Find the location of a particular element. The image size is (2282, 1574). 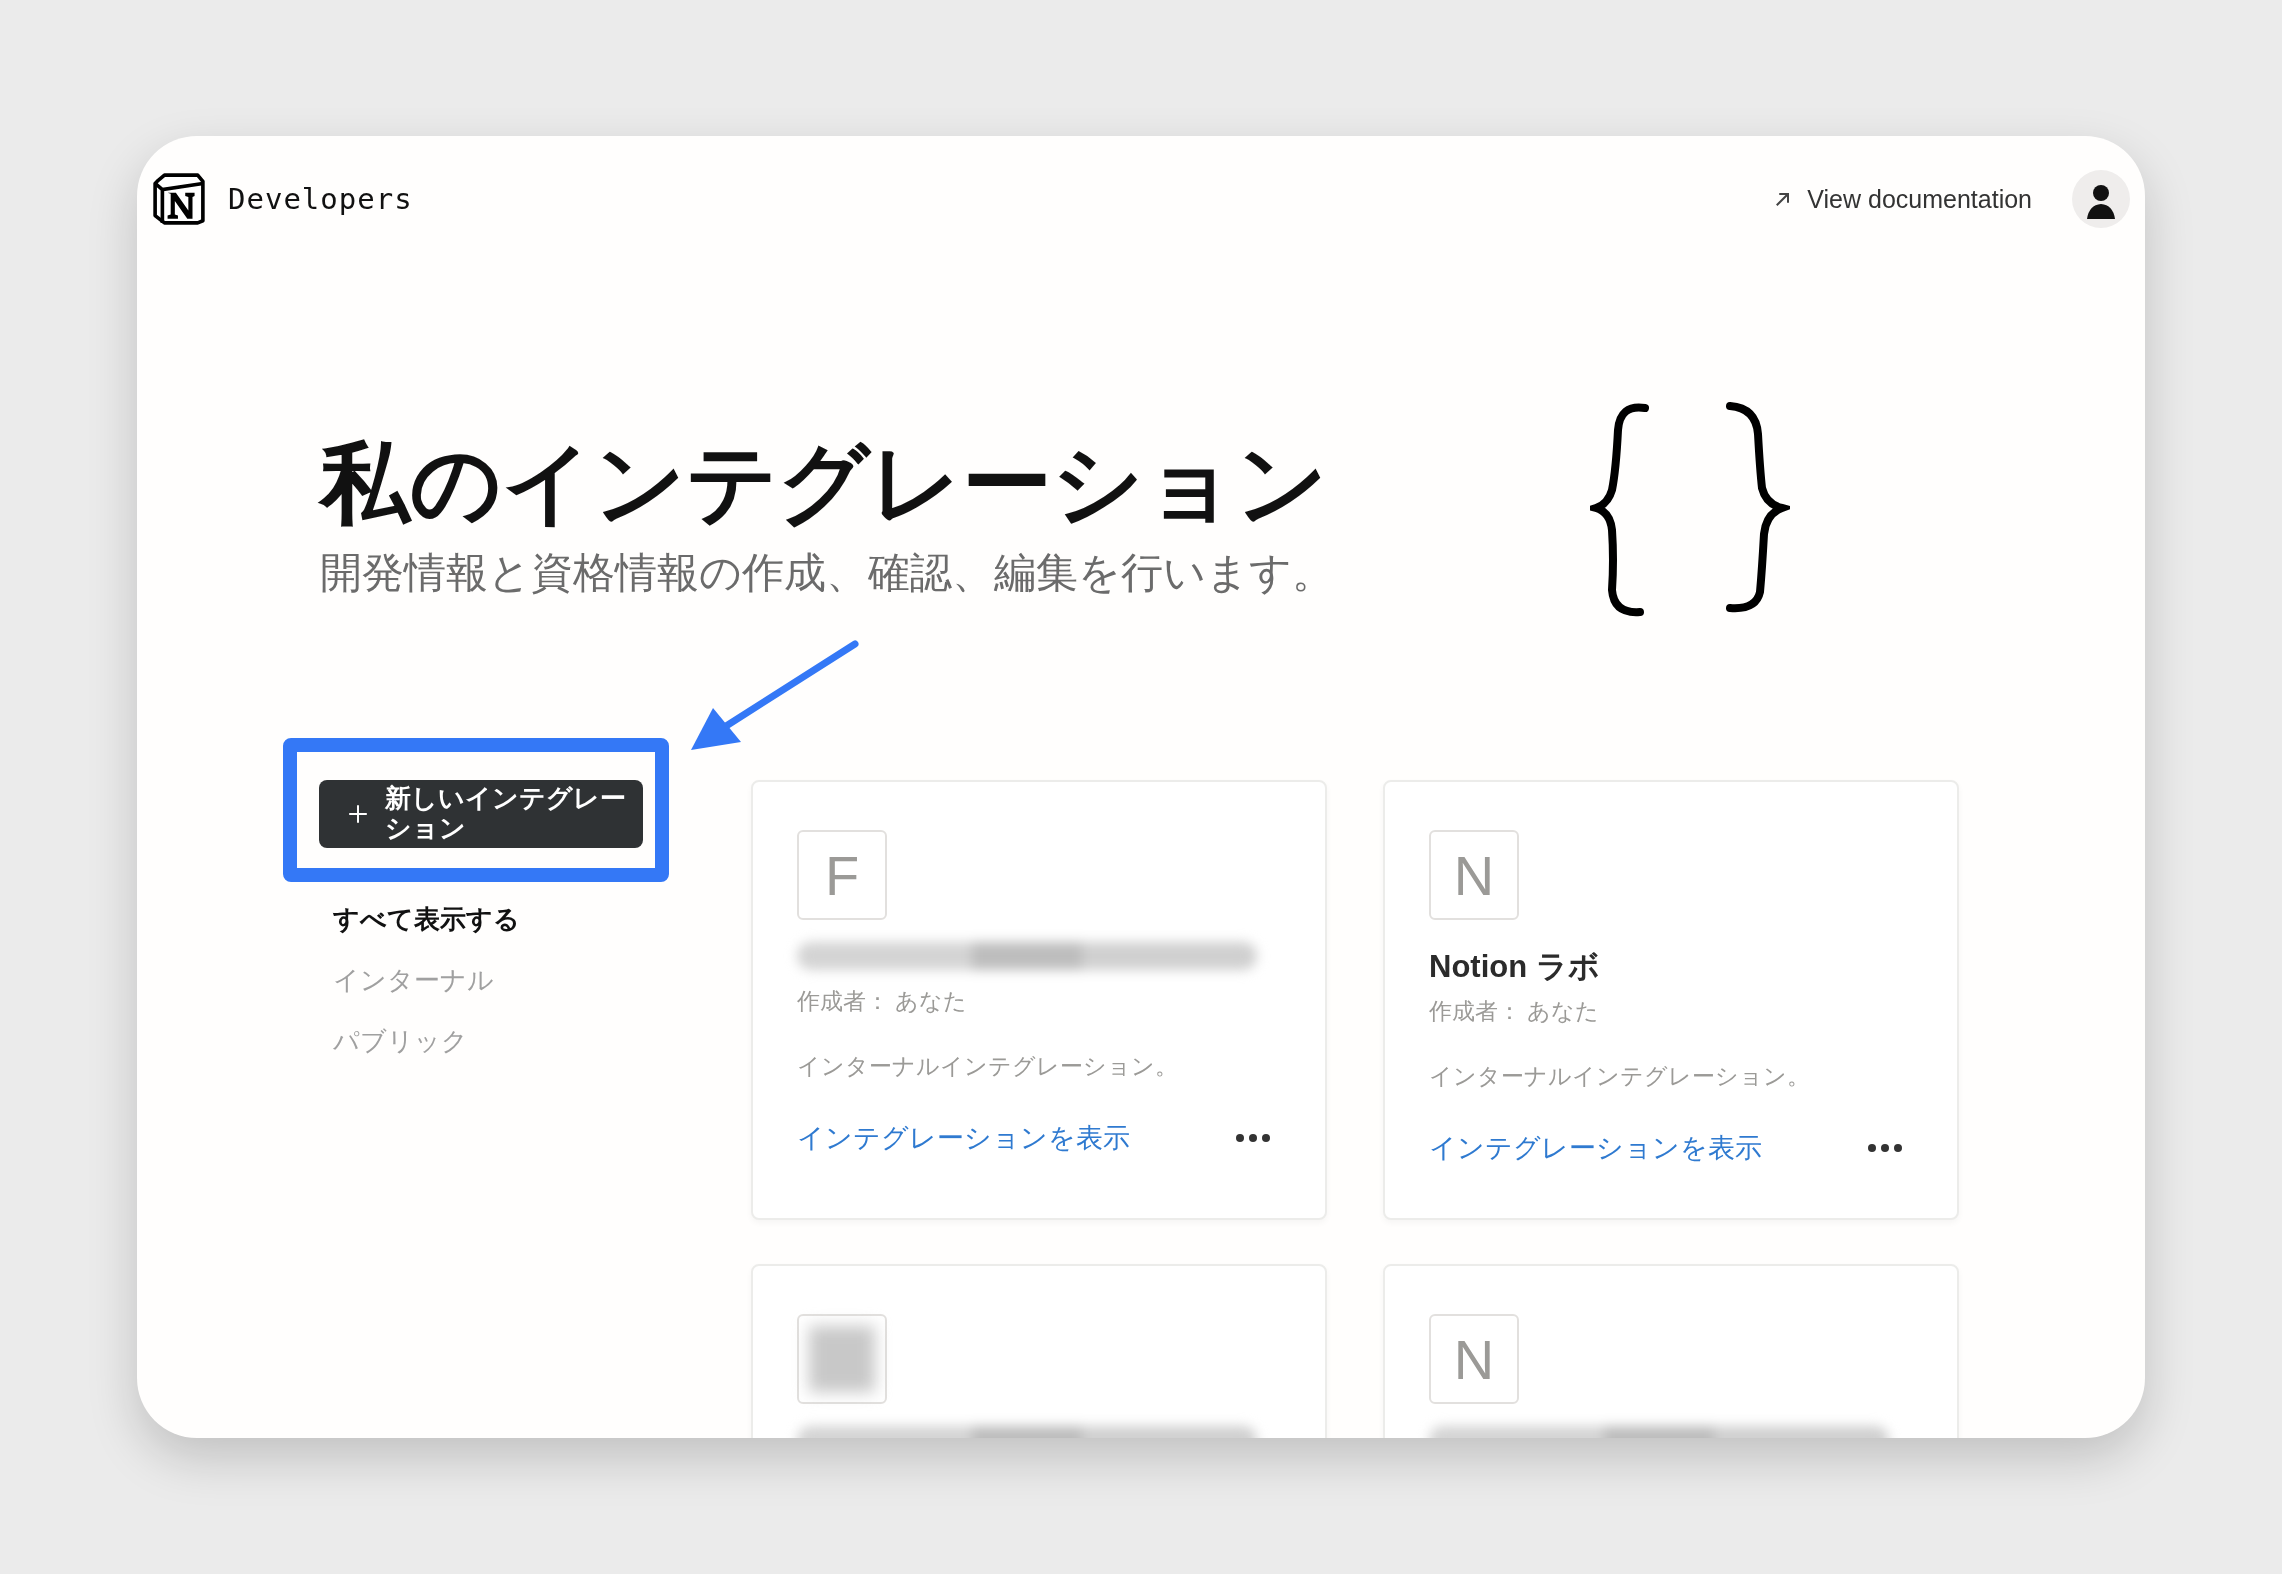

page-title: 私のインテグレーション is located at coordinates (824, 483).